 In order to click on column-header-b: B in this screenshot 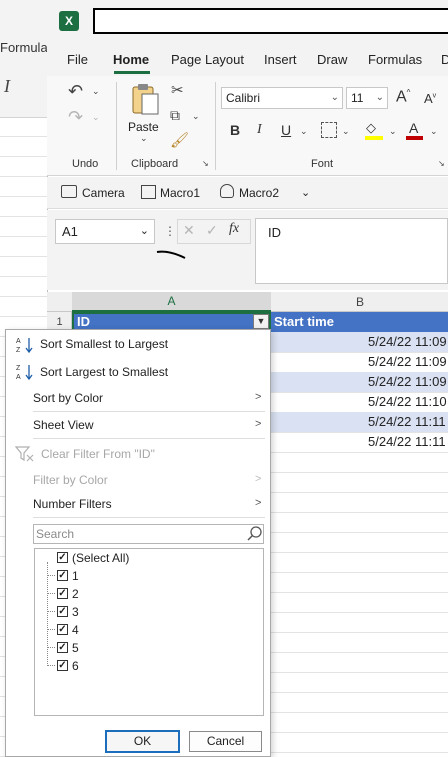, I will do `click(360, 302)`.